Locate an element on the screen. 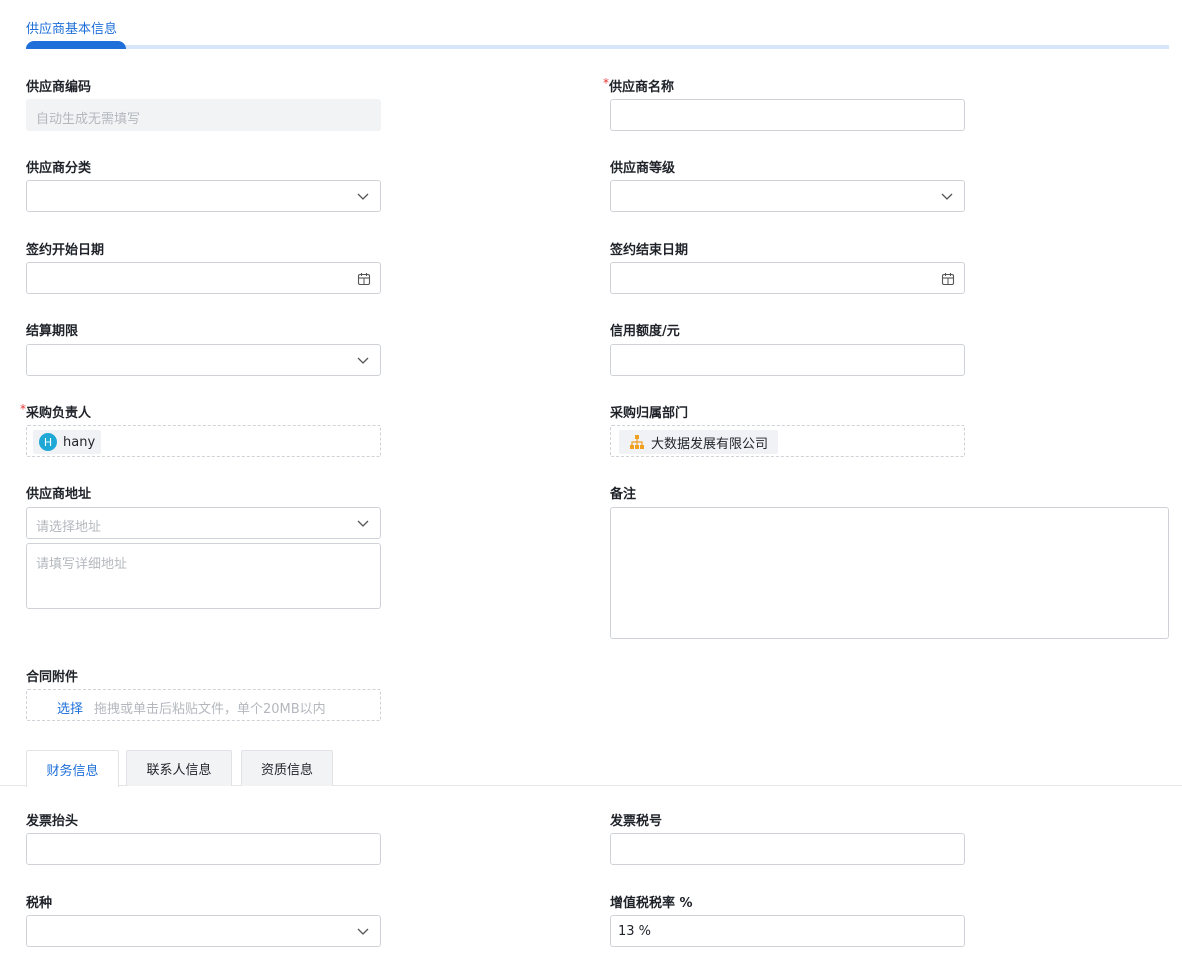 Image resolution: width=1182 pixels, height=961 pixels. purchase-dept-picker: 大数据发展有限公司 is located at coordinates (787, 441).